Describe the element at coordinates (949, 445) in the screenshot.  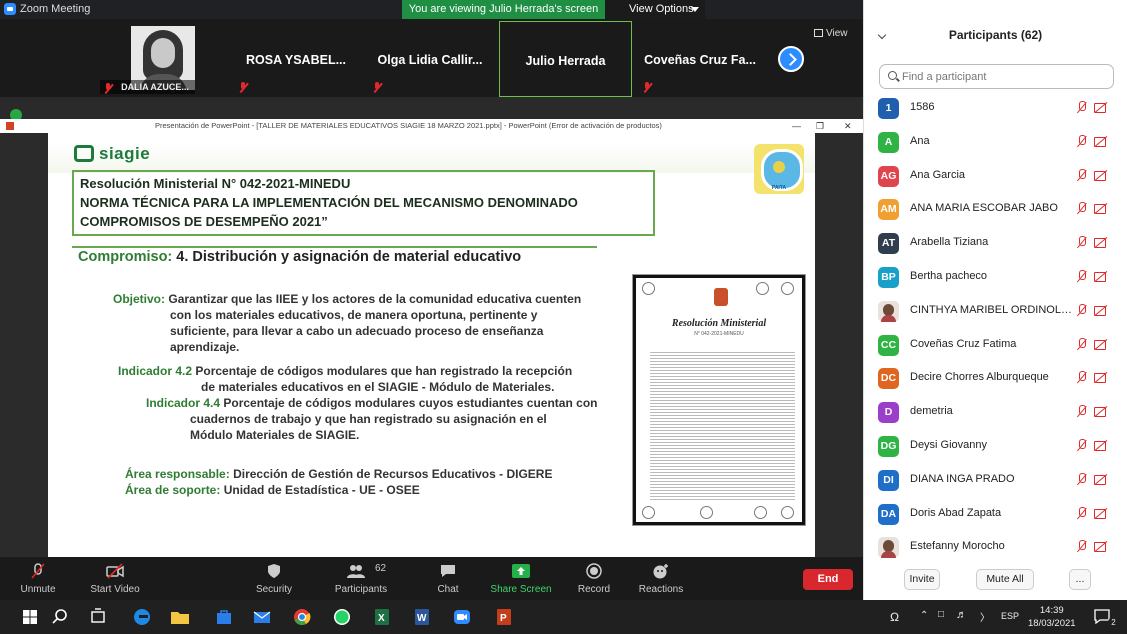
I see `participant-name: Deysi Giovanny` at that location.